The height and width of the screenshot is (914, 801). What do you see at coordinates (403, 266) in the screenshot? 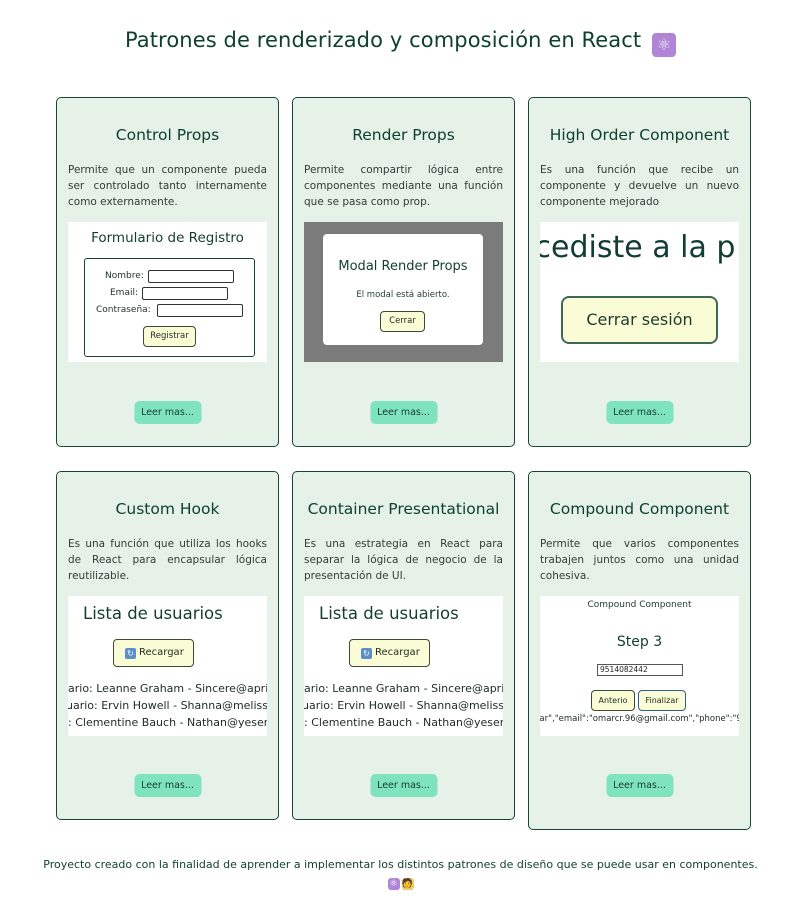
I see `modal-title: Modal Render Props` at bounding box center [403, 266].